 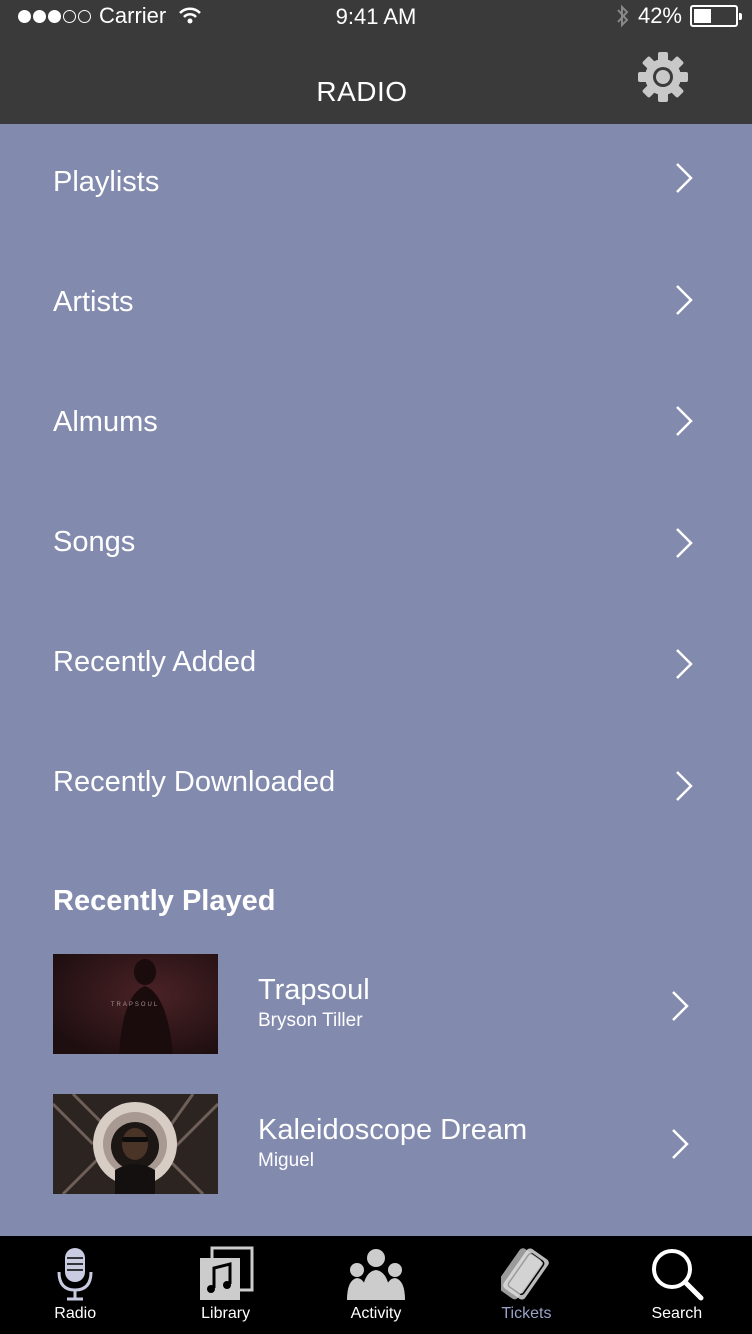 What do you see at coordinates (75, 1313) in the screenshot?
I see `tab-label: Radio` at bounding box center [75, 1313].